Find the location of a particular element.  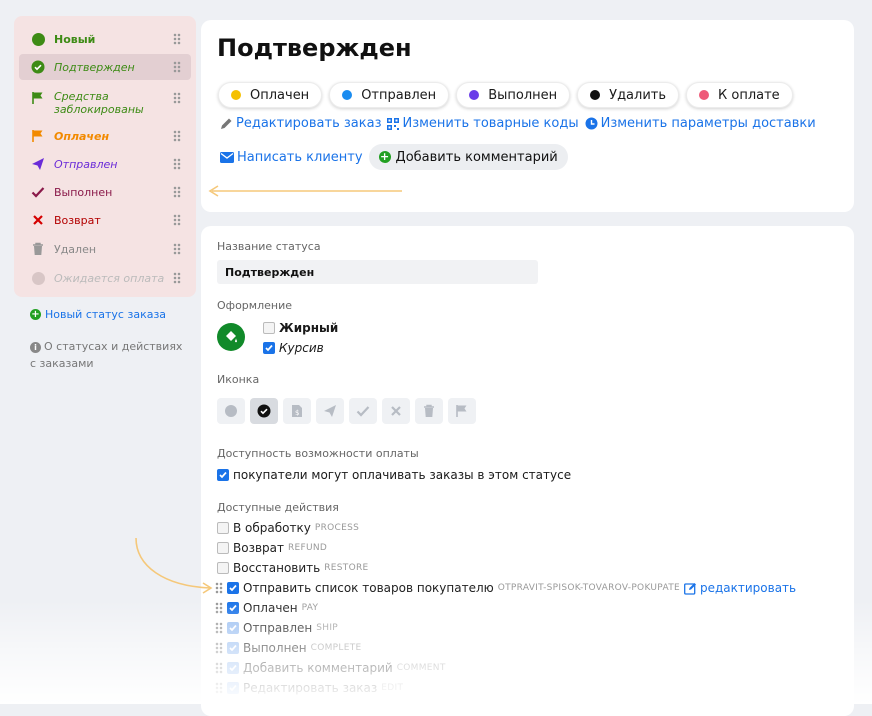

icon-option-trash is located at coordinates (429, 411).